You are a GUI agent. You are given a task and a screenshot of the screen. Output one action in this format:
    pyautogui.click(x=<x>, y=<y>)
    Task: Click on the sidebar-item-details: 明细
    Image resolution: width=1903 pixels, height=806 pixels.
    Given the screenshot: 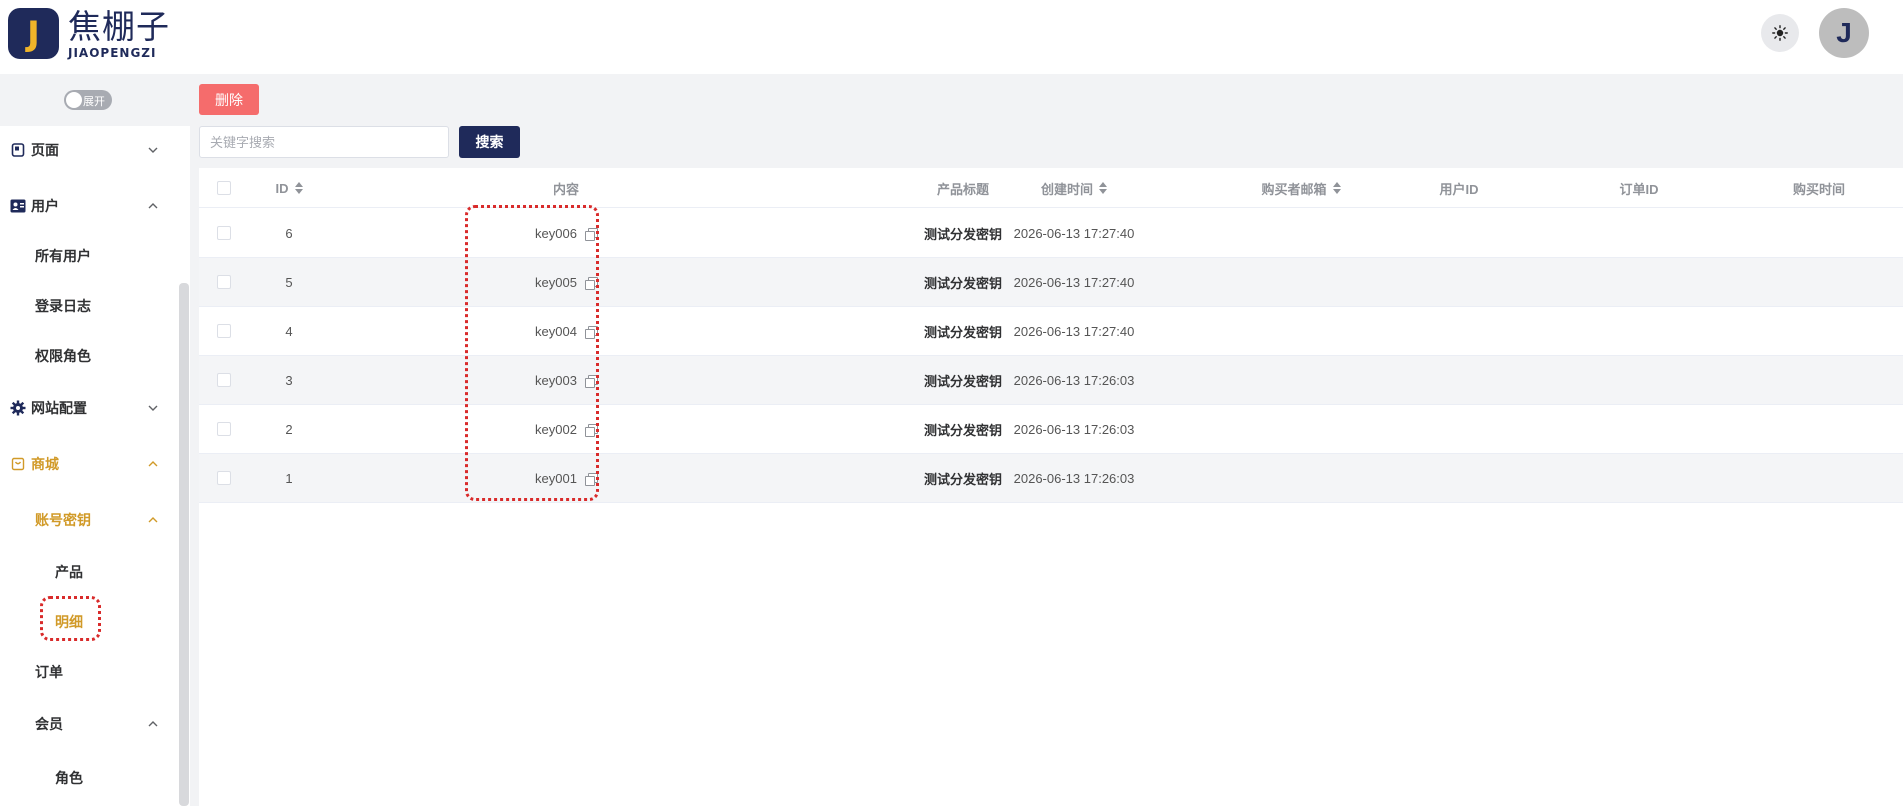 What is the action you would take?
    pyautogui.click(x=89, y=622)
    